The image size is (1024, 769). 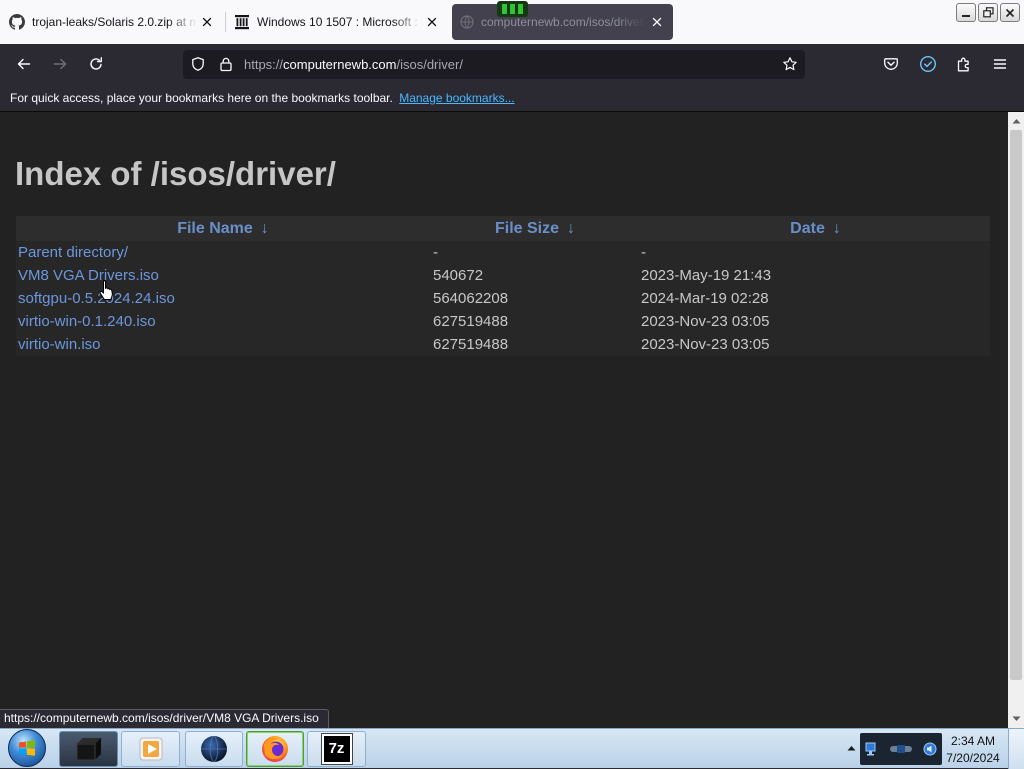 I want to click on back-arrow-icon, so click(x=24, y=64).